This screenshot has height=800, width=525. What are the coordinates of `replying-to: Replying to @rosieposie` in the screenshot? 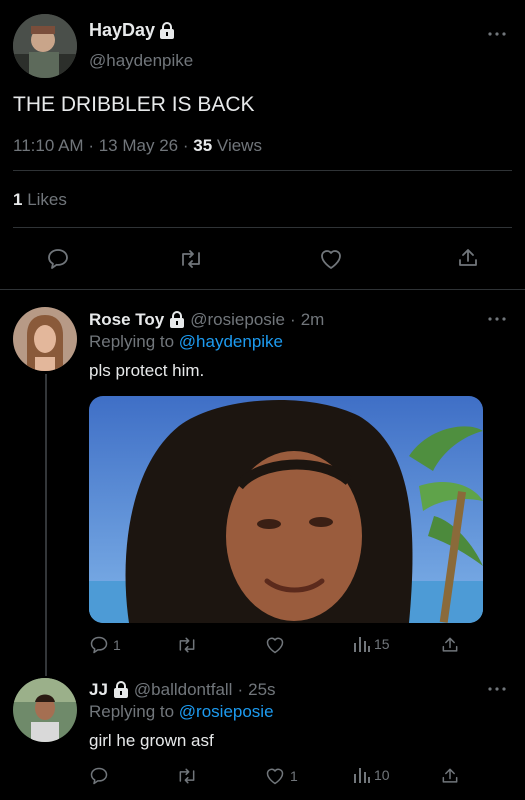 It's located at (181, 711).